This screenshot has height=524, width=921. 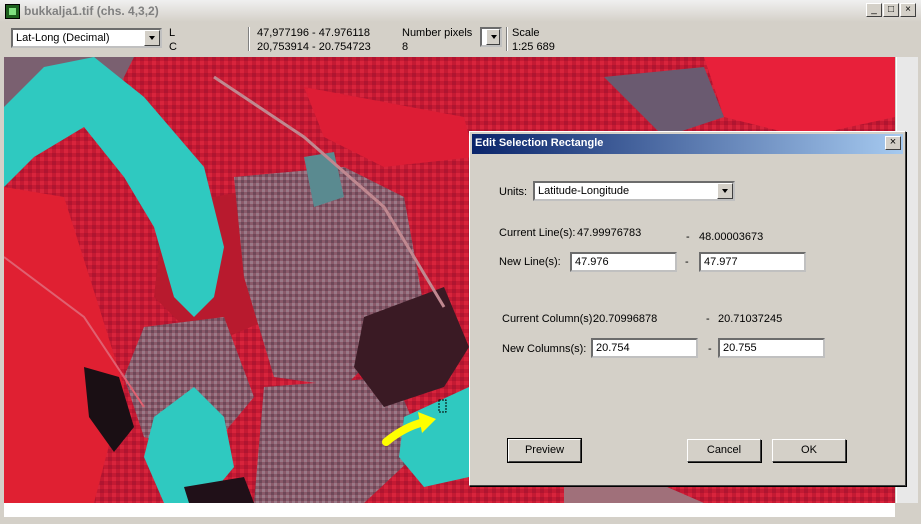 I want to click on units-select: Latitude-Longitude, so click(x=634, y=191).